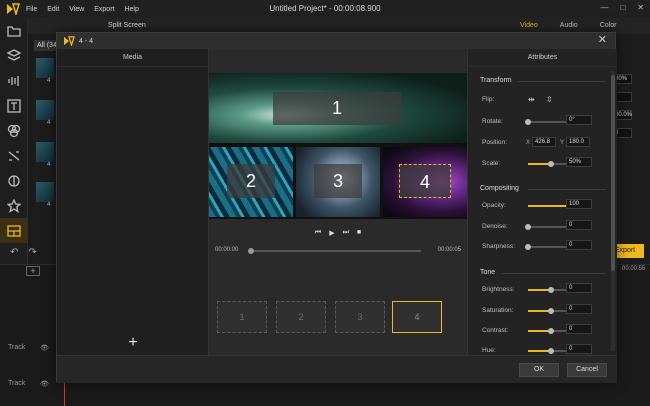 Image resolution: width=650 pixels, height=406 pixels. Describe the element at coordinates (579, 309) in the screenshot. I see `saturation-input: 0` at that location.